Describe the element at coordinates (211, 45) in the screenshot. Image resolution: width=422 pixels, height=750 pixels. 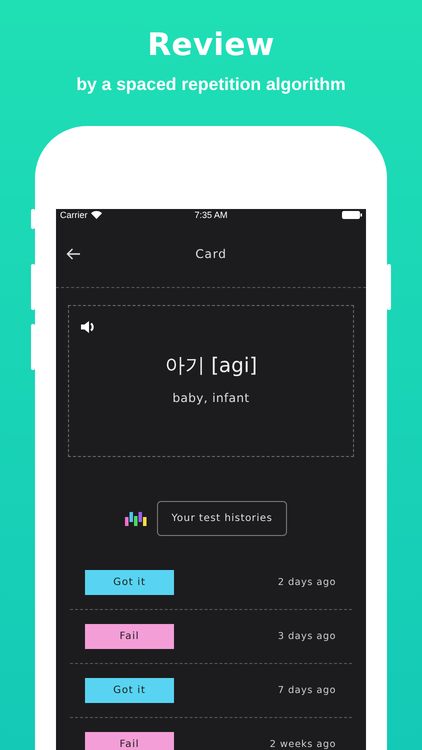
I see `headline: Review` at that location.